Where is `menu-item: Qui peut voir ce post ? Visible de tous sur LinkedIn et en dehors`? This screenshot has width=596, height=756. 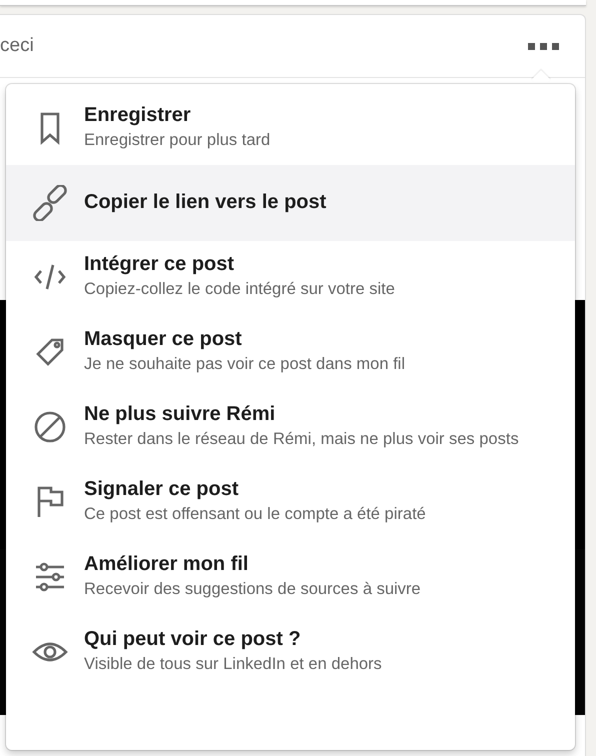
menu-item: Qui peut voir ce post ? Visible de tous sur LinkedIn et en dehors is located at coordinates (290, 652).